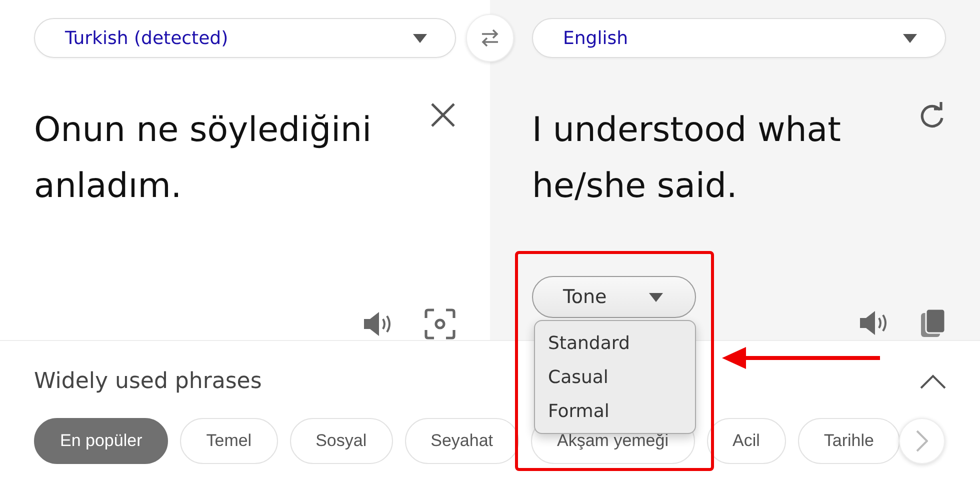 This screenshot has width=980, height=494. I want to click on swap-icon, so click(490, 38).